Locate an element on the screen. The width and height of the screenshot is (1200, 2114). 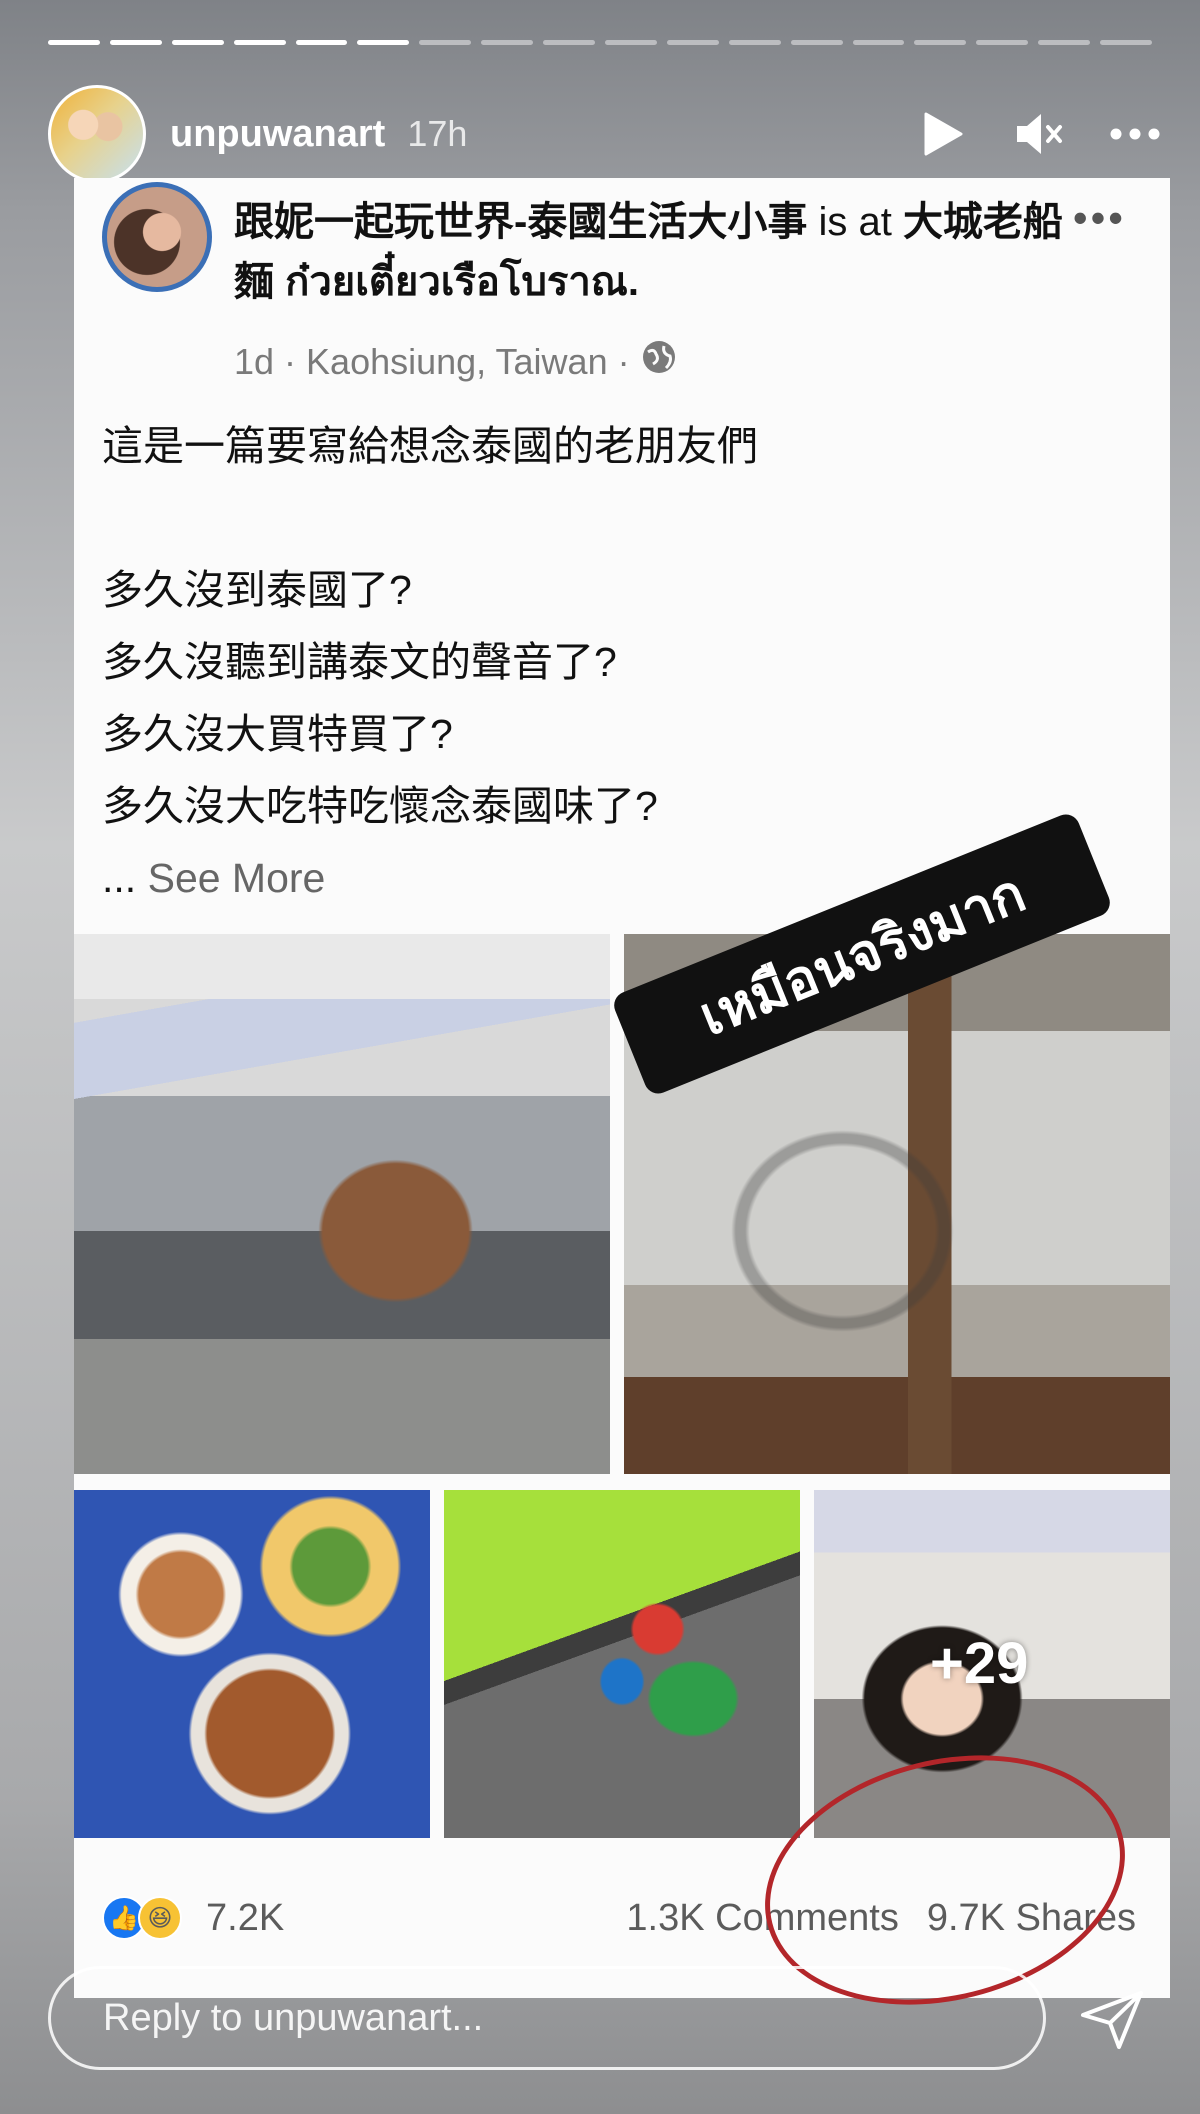
page-name: 跟妮一起玩世界-泰國生活大小事 is located at coordinates (520, 222).